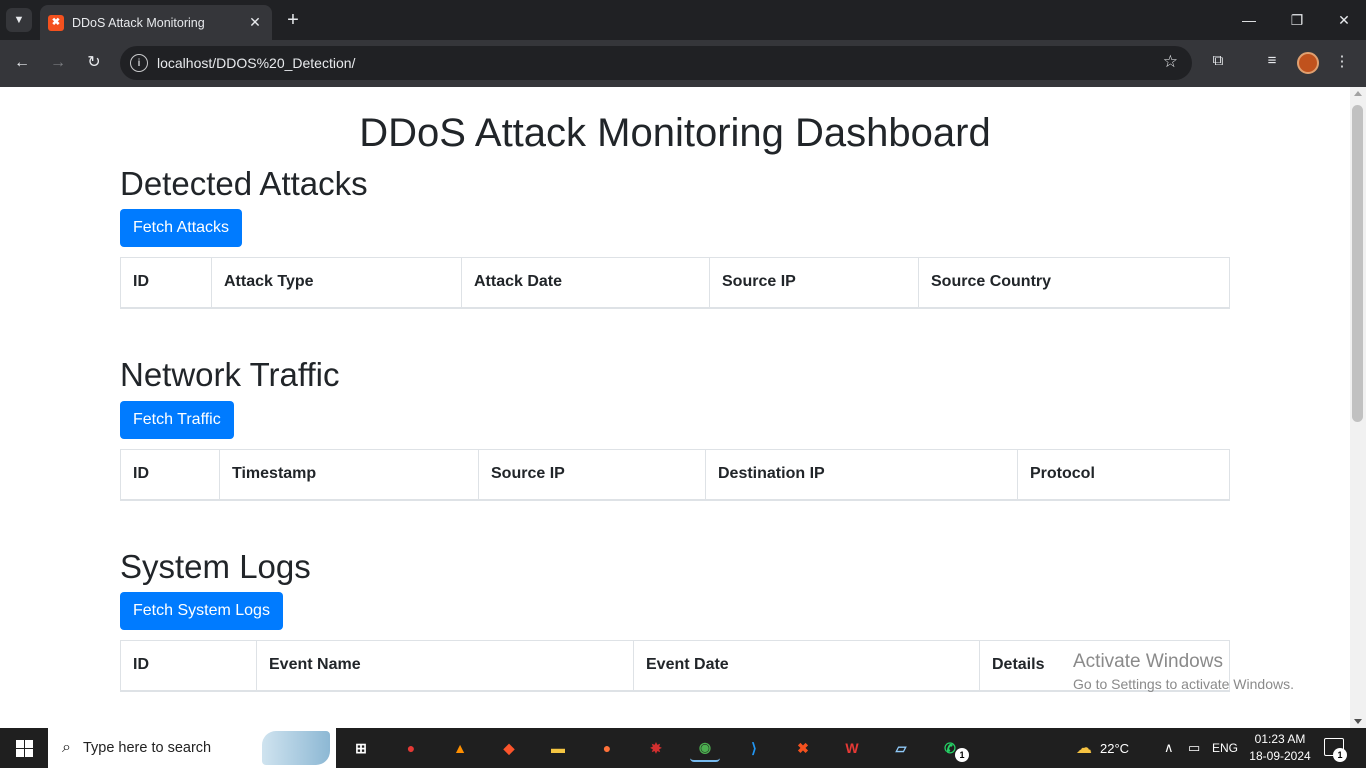 Image resolution: width=1366 pixels, height=768 pixels. I want to click on tab-search-icon: ▼, so click(19, 20).